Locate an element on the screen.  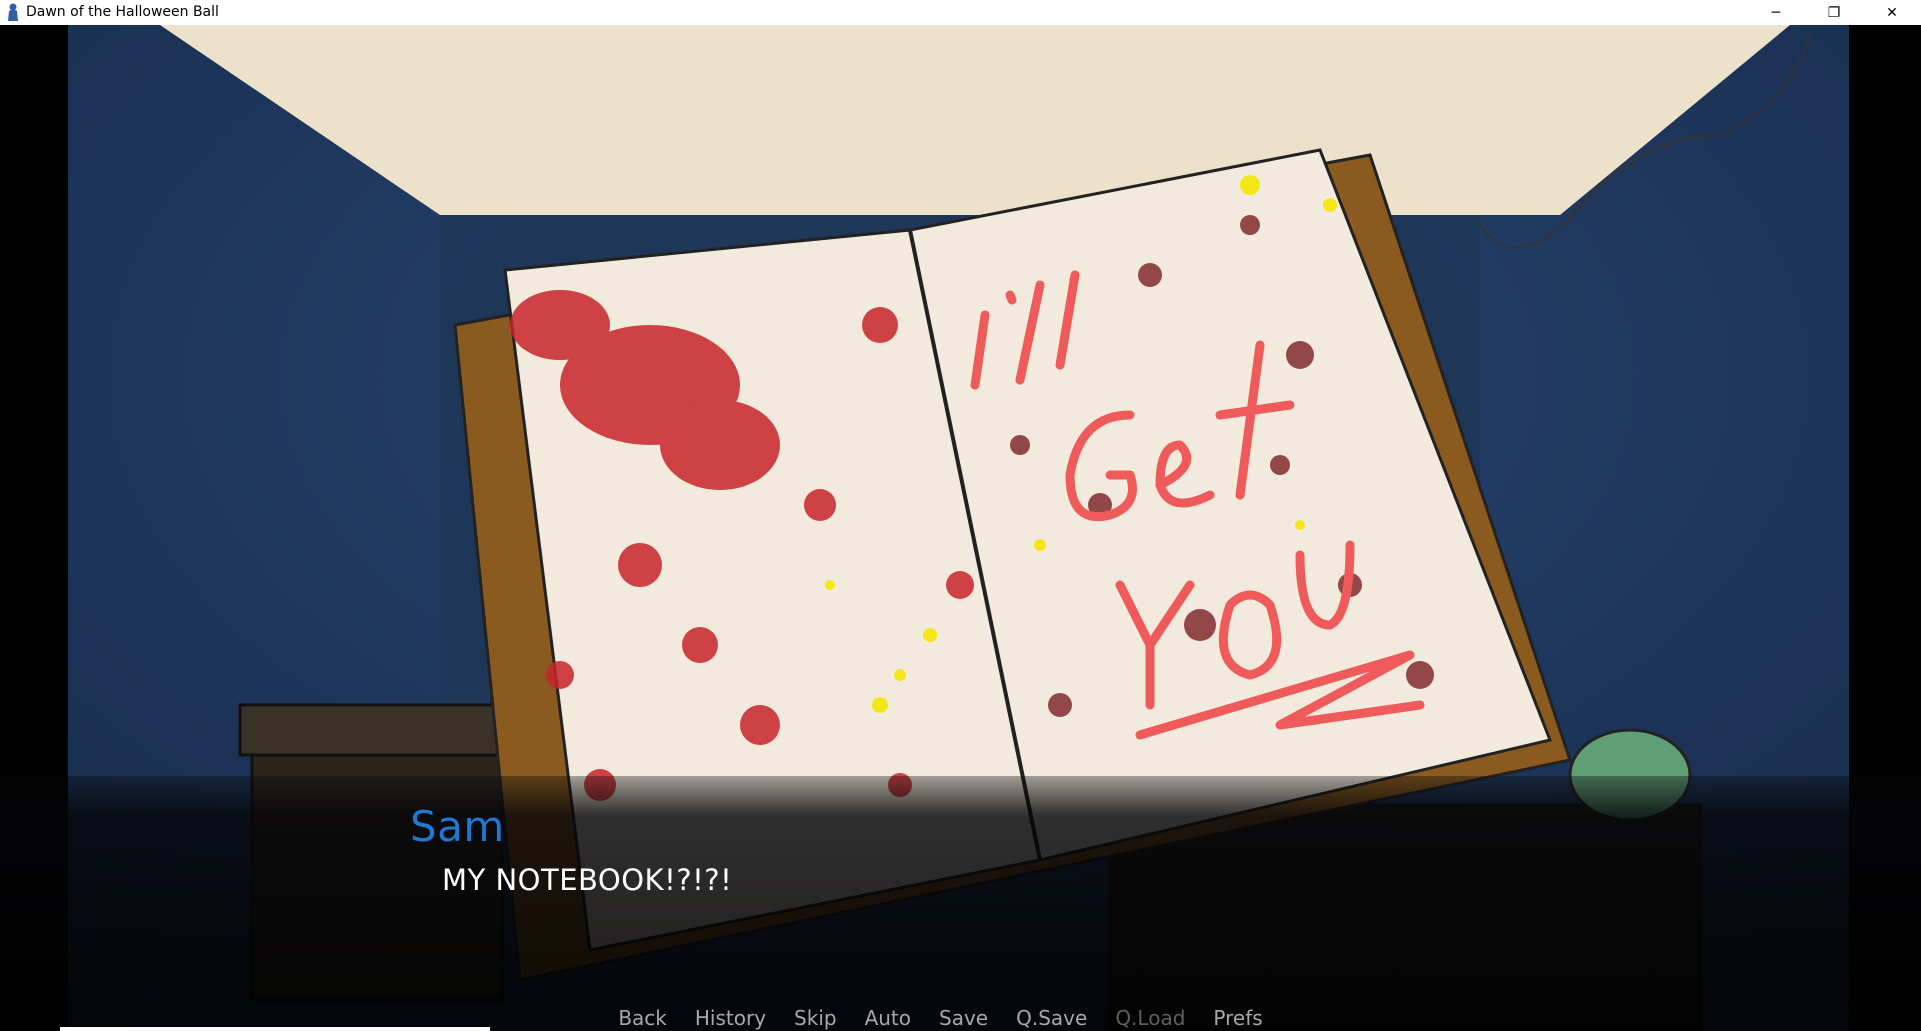
quick-load-button: Q.Load is located at coordinates (1150, 1018).